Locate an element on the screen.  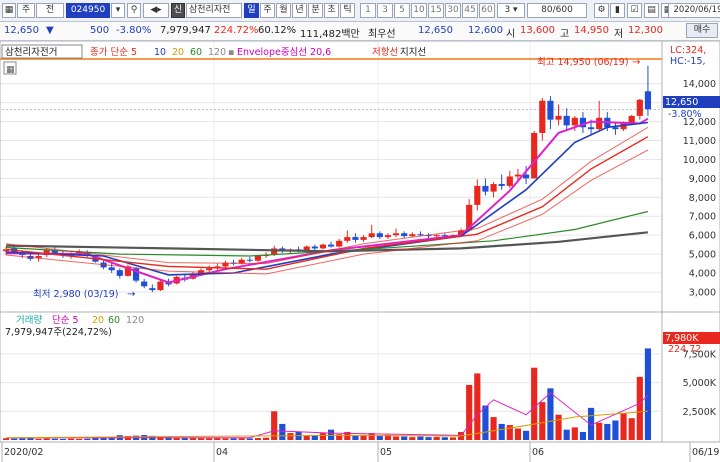
max-annotation: 최고 14,950 (06/19) is located at coordinates (583, 62).